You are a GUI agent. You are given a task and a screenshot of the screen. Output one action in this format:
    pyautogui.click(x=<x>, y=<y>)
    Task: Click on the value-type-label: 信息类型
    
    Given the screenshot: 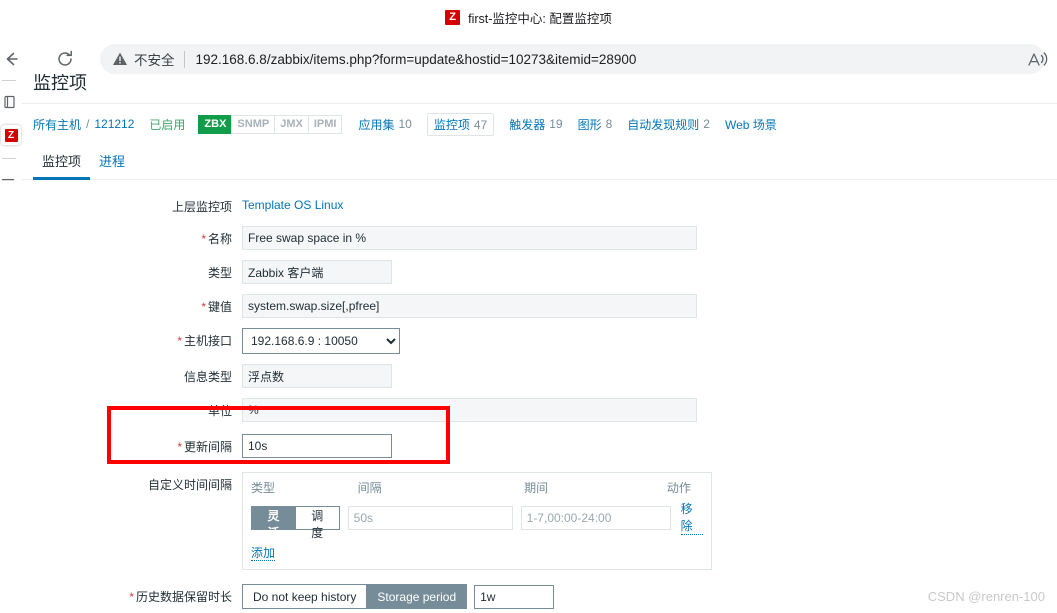 What is the action you would take?
    pyautogui.click(x=207, y=377)
    